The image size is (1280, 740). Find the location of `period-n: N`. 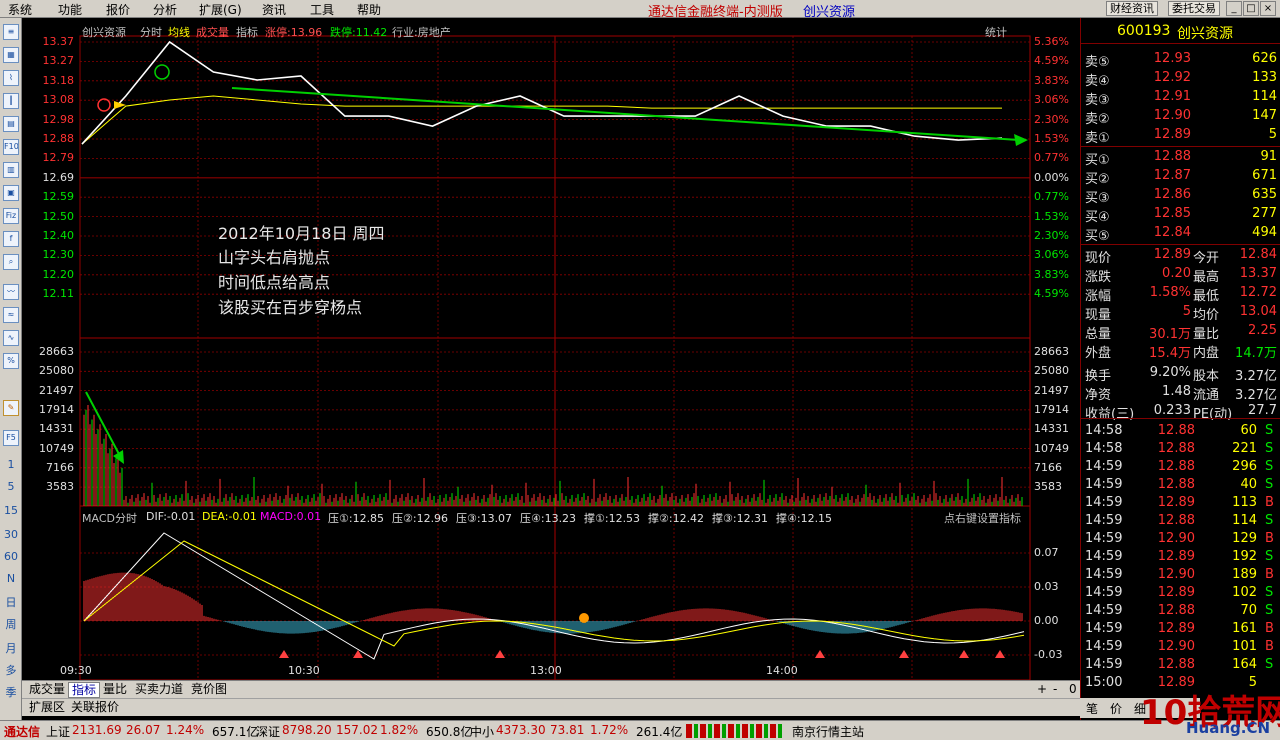

period-n: N is located at coordinates (11, 578).